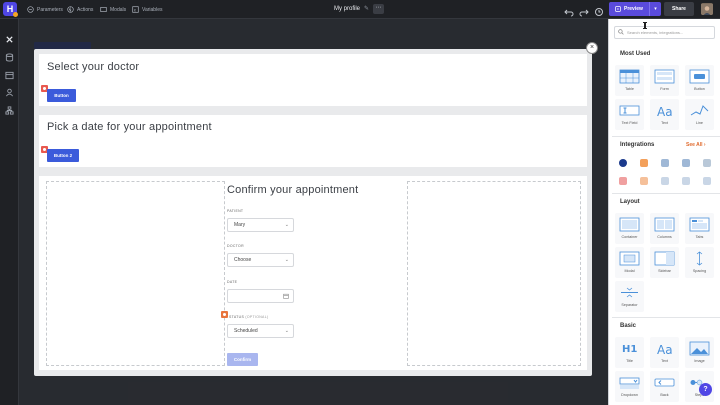  Describe the element at coordinates (9, 37) in the screenshot. I see `tools-icon` at that location.